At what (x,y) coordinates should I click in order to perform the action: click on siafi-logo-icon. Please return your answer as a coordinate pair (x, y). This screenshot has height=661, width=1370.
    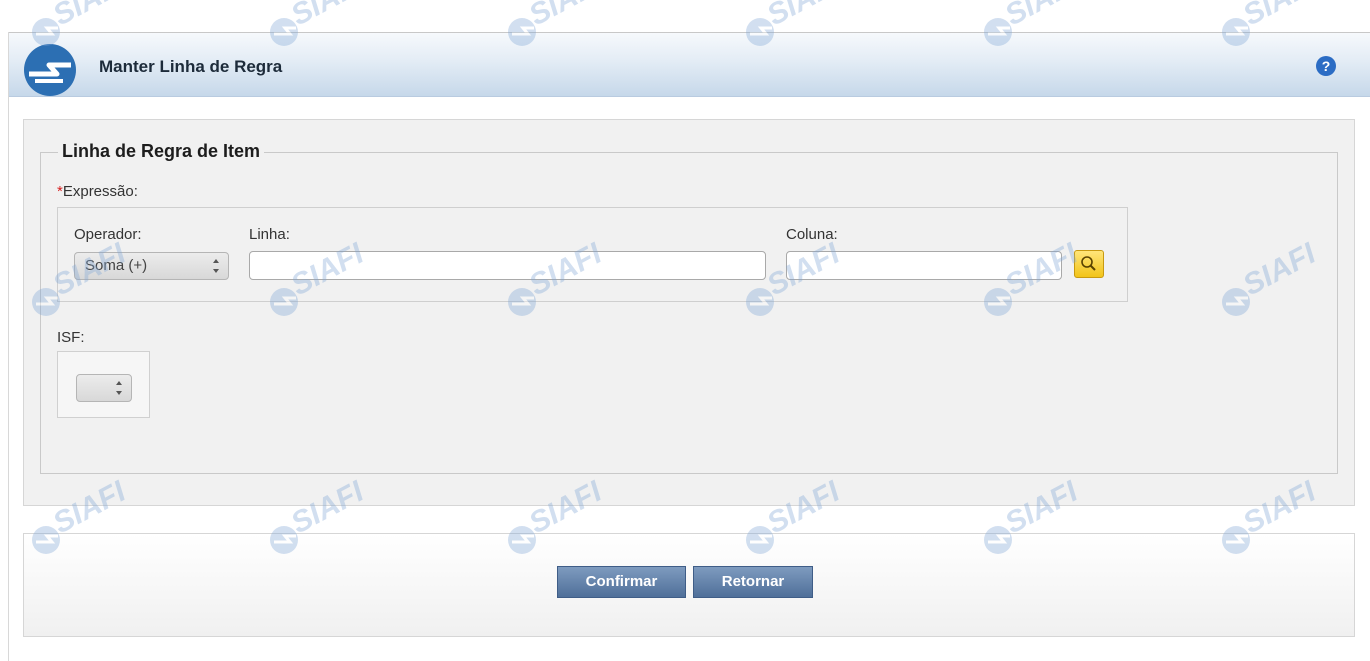
    Looking at the image, I should click on (50, 70).